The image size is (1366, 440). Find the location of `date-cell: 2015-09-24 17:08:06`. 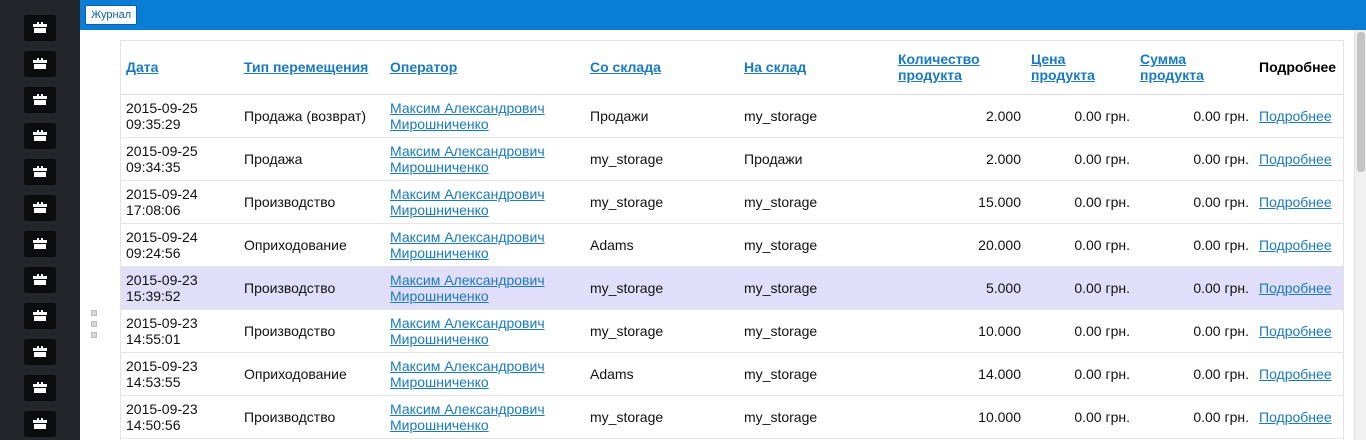

date-cell: 2015-09-24 17:08:06 is located at coordinates (180, 202).